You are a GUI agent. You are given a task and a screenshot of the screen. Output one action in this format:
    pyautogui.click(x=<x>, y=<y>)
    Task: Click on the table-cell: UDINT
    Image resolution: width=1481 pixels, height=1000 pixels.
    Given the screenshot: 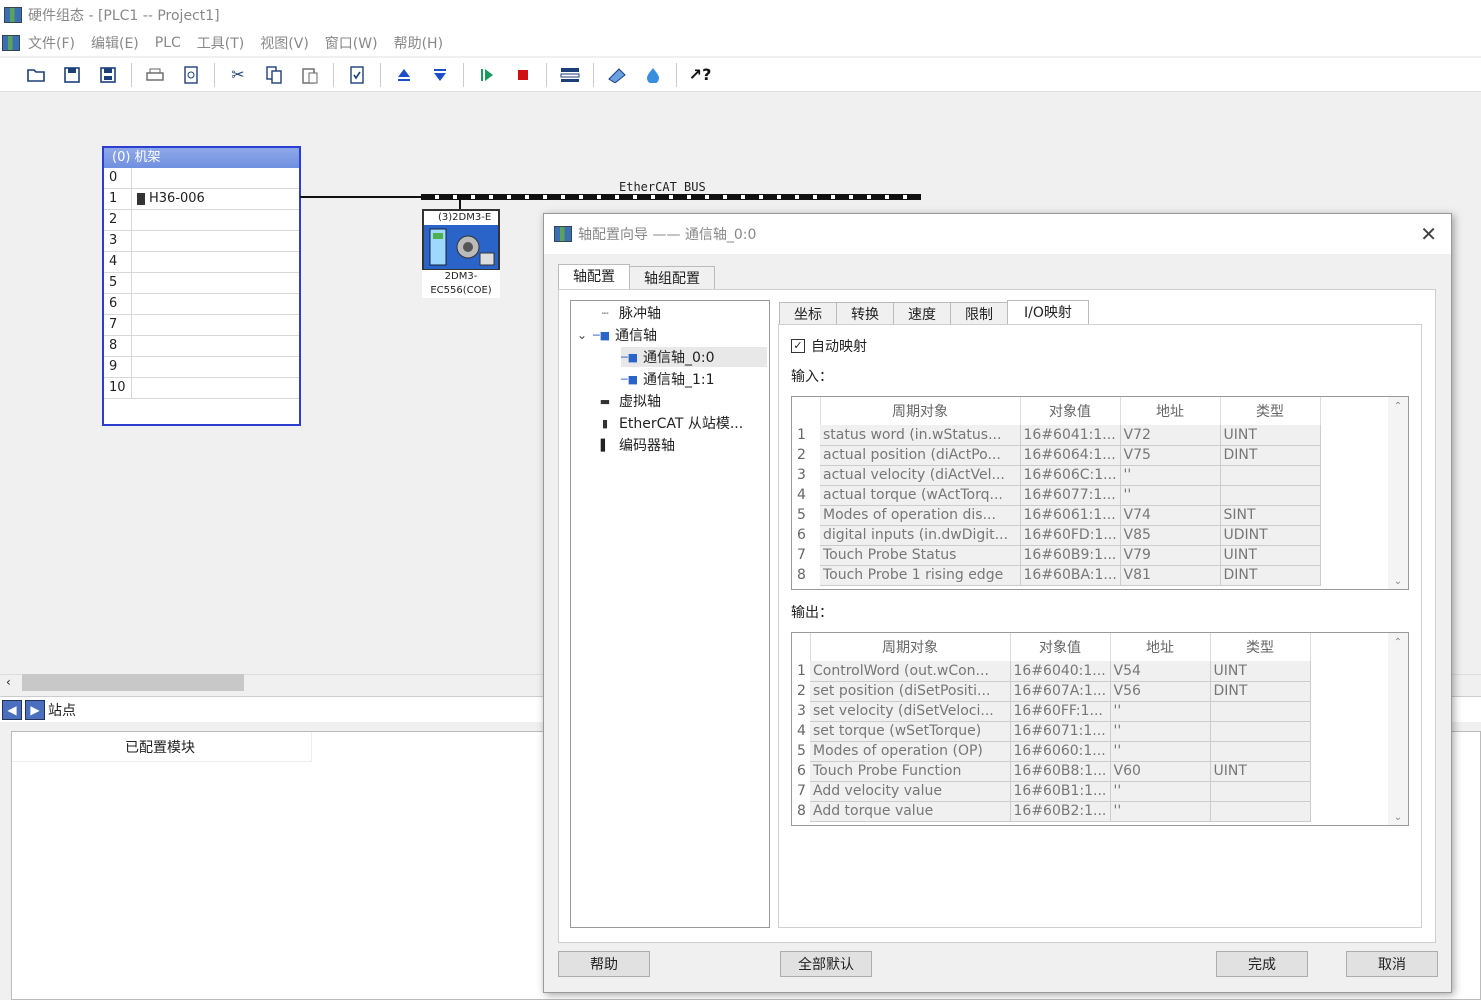 What is the action you would take?
    pyautogui.click(x=1270, y=535)
    